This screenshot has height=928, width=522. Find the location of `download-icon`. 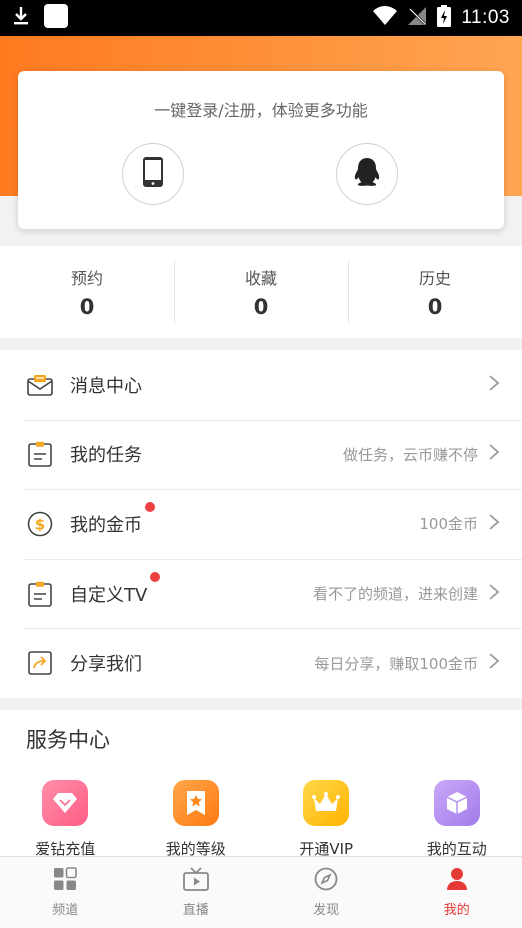

download-icon is located at coordinates (21, 18).